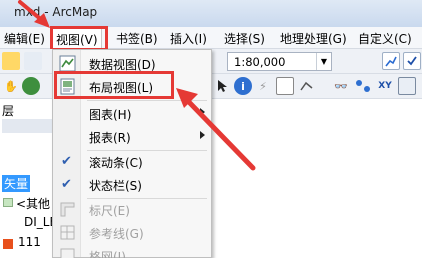  What do you see at coordinates (216, 129) in the screenshot?
I see `arrow-to-layout-view` at bounding box center [216, 129].